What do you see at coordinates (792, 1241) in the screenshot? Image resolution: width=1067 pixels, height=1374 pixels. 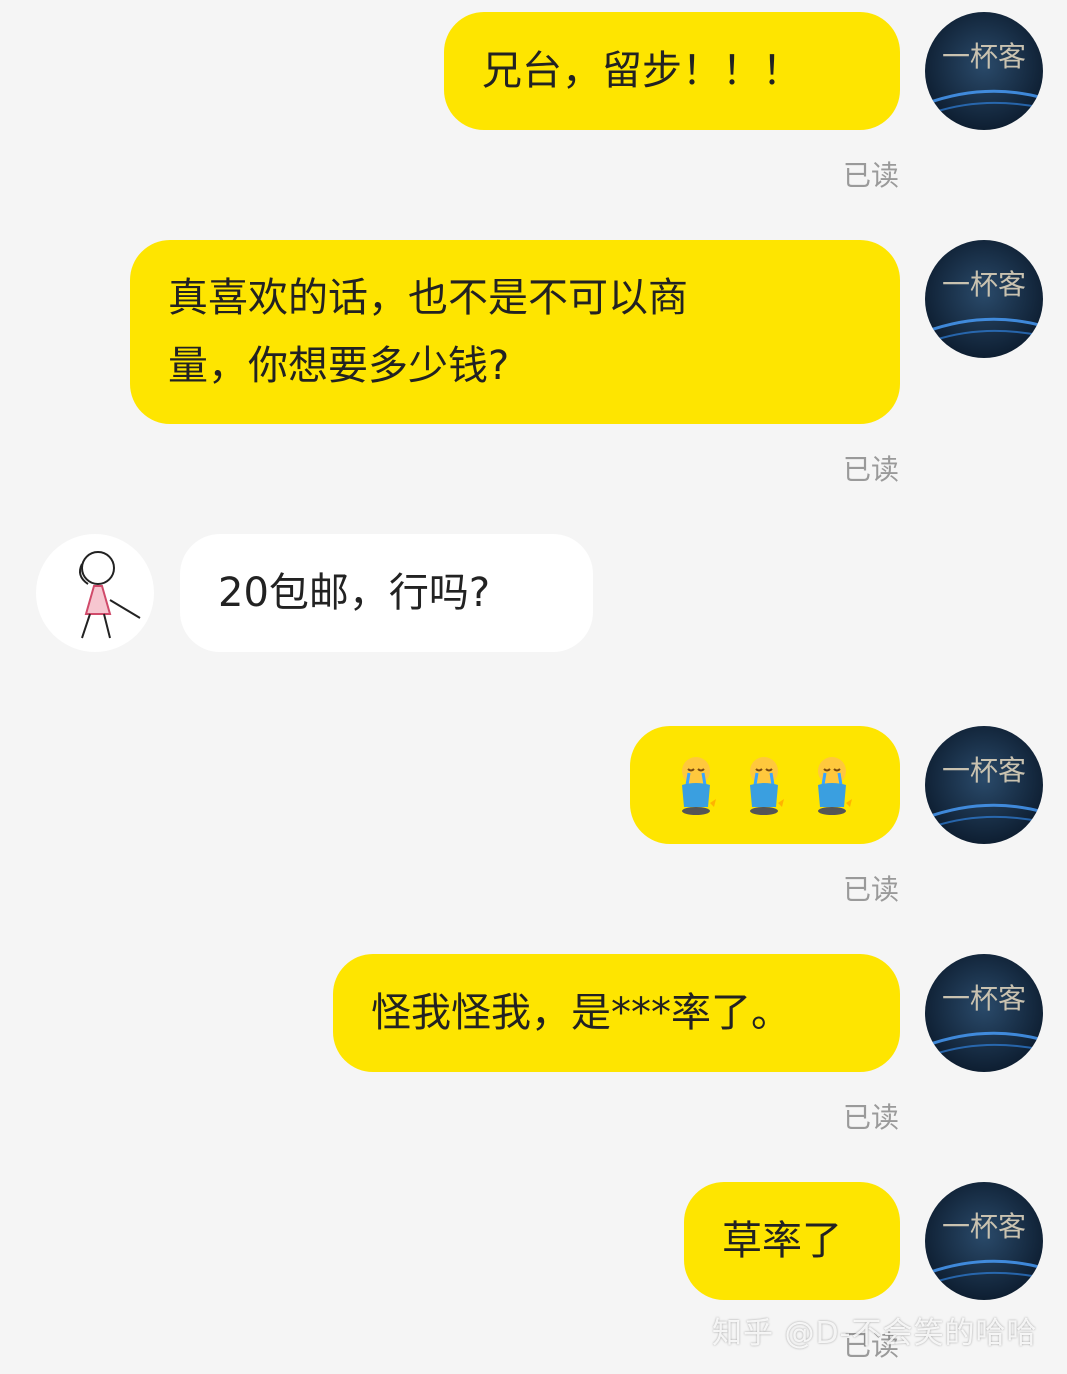 I see `message-bubble-6: 草率了` at bounding box center [792, 1241].